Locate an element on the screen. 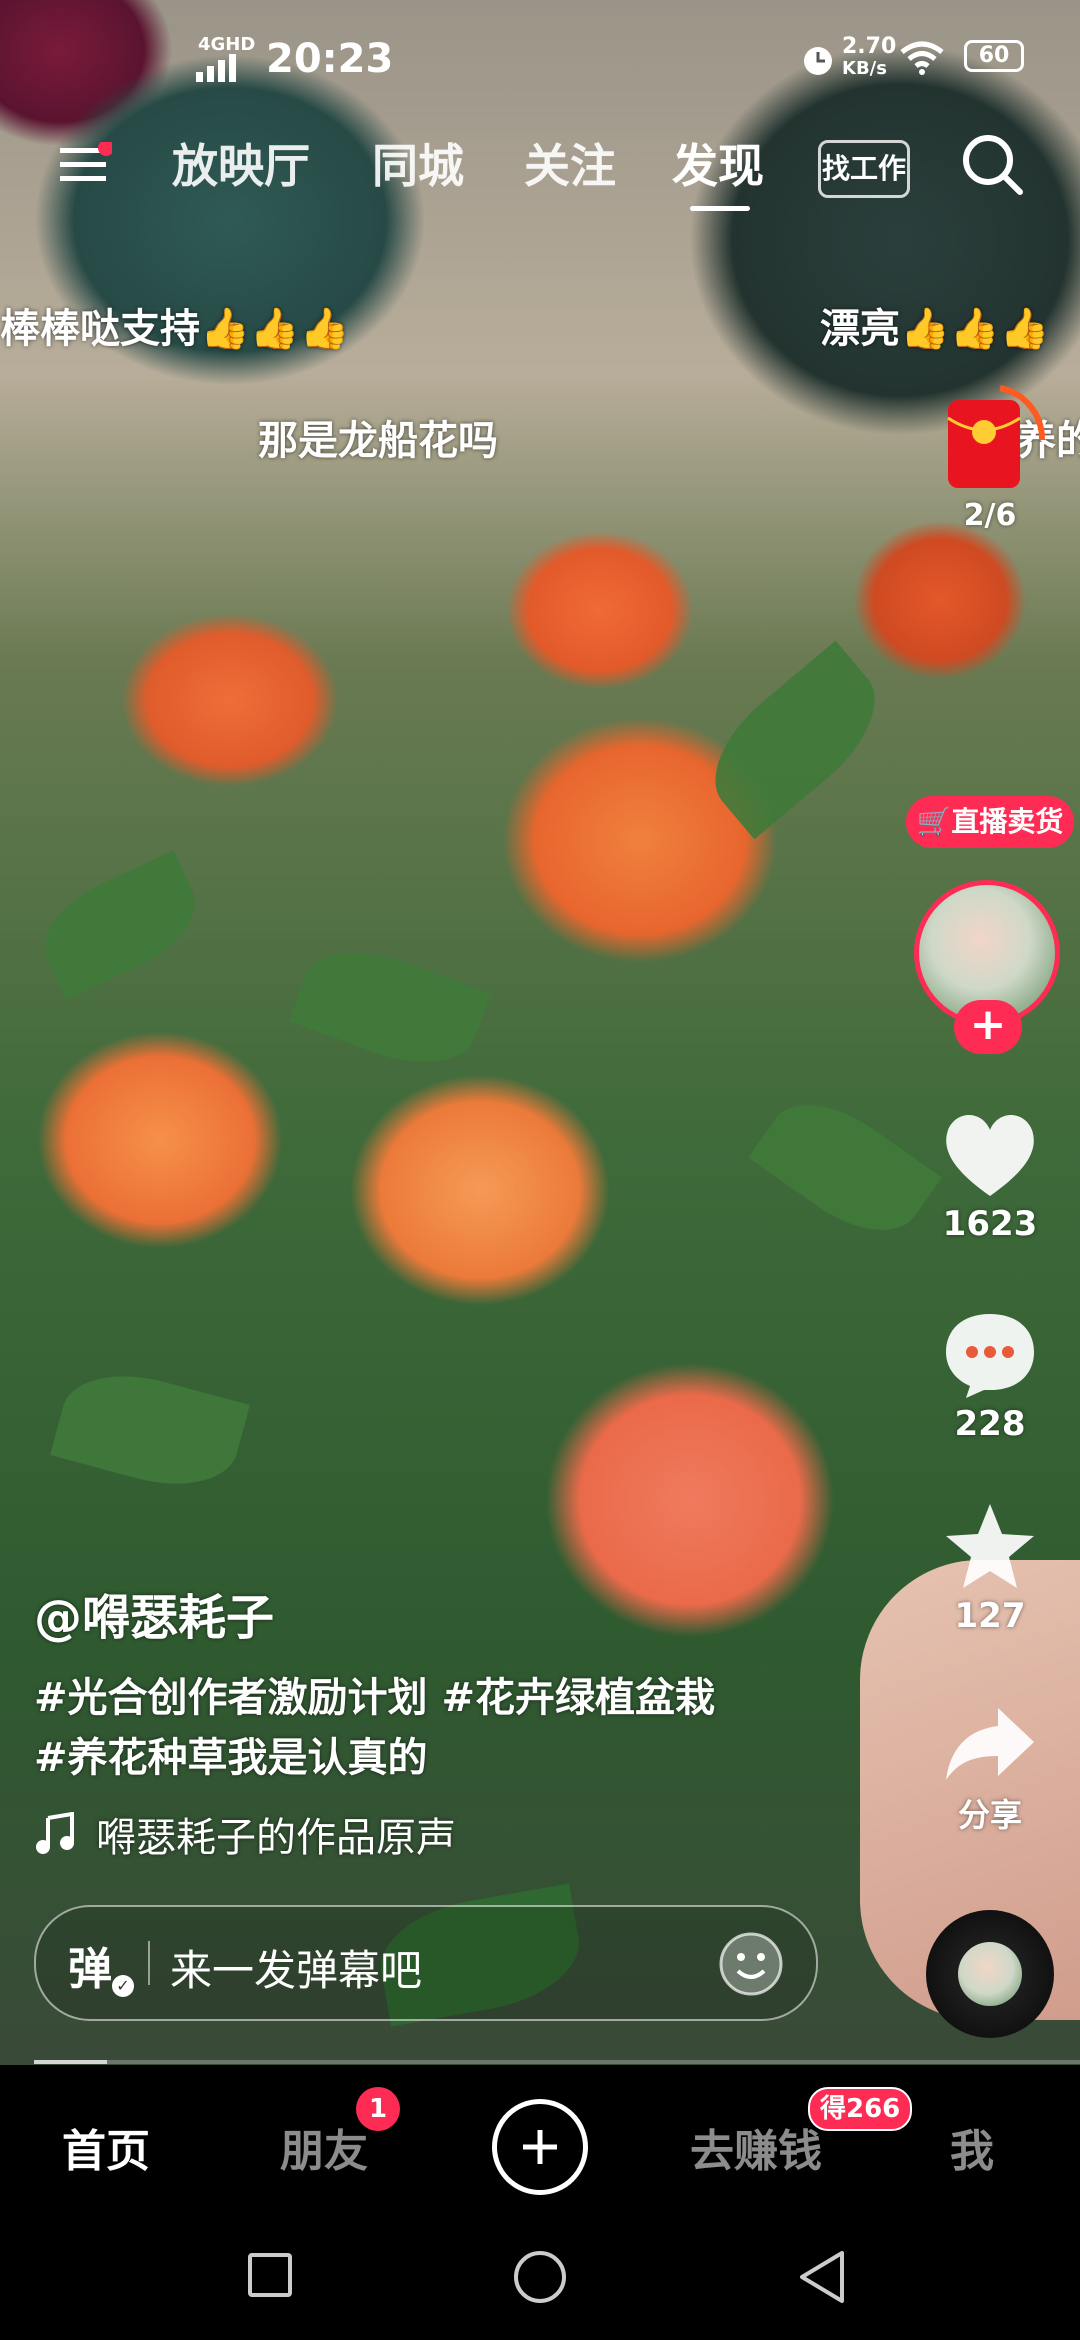 This screenshot has height=2340, width=1080. star-icon is located at coordinates (990, 1546).